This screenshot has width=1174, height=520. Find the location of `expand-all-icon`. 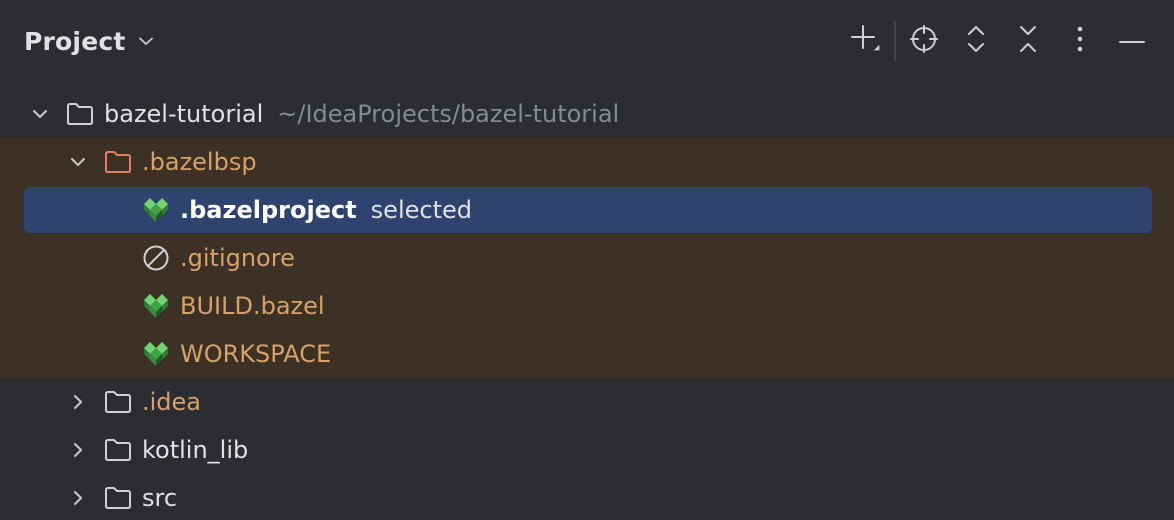

expand-all-icon is located at coordinates (976, 41).